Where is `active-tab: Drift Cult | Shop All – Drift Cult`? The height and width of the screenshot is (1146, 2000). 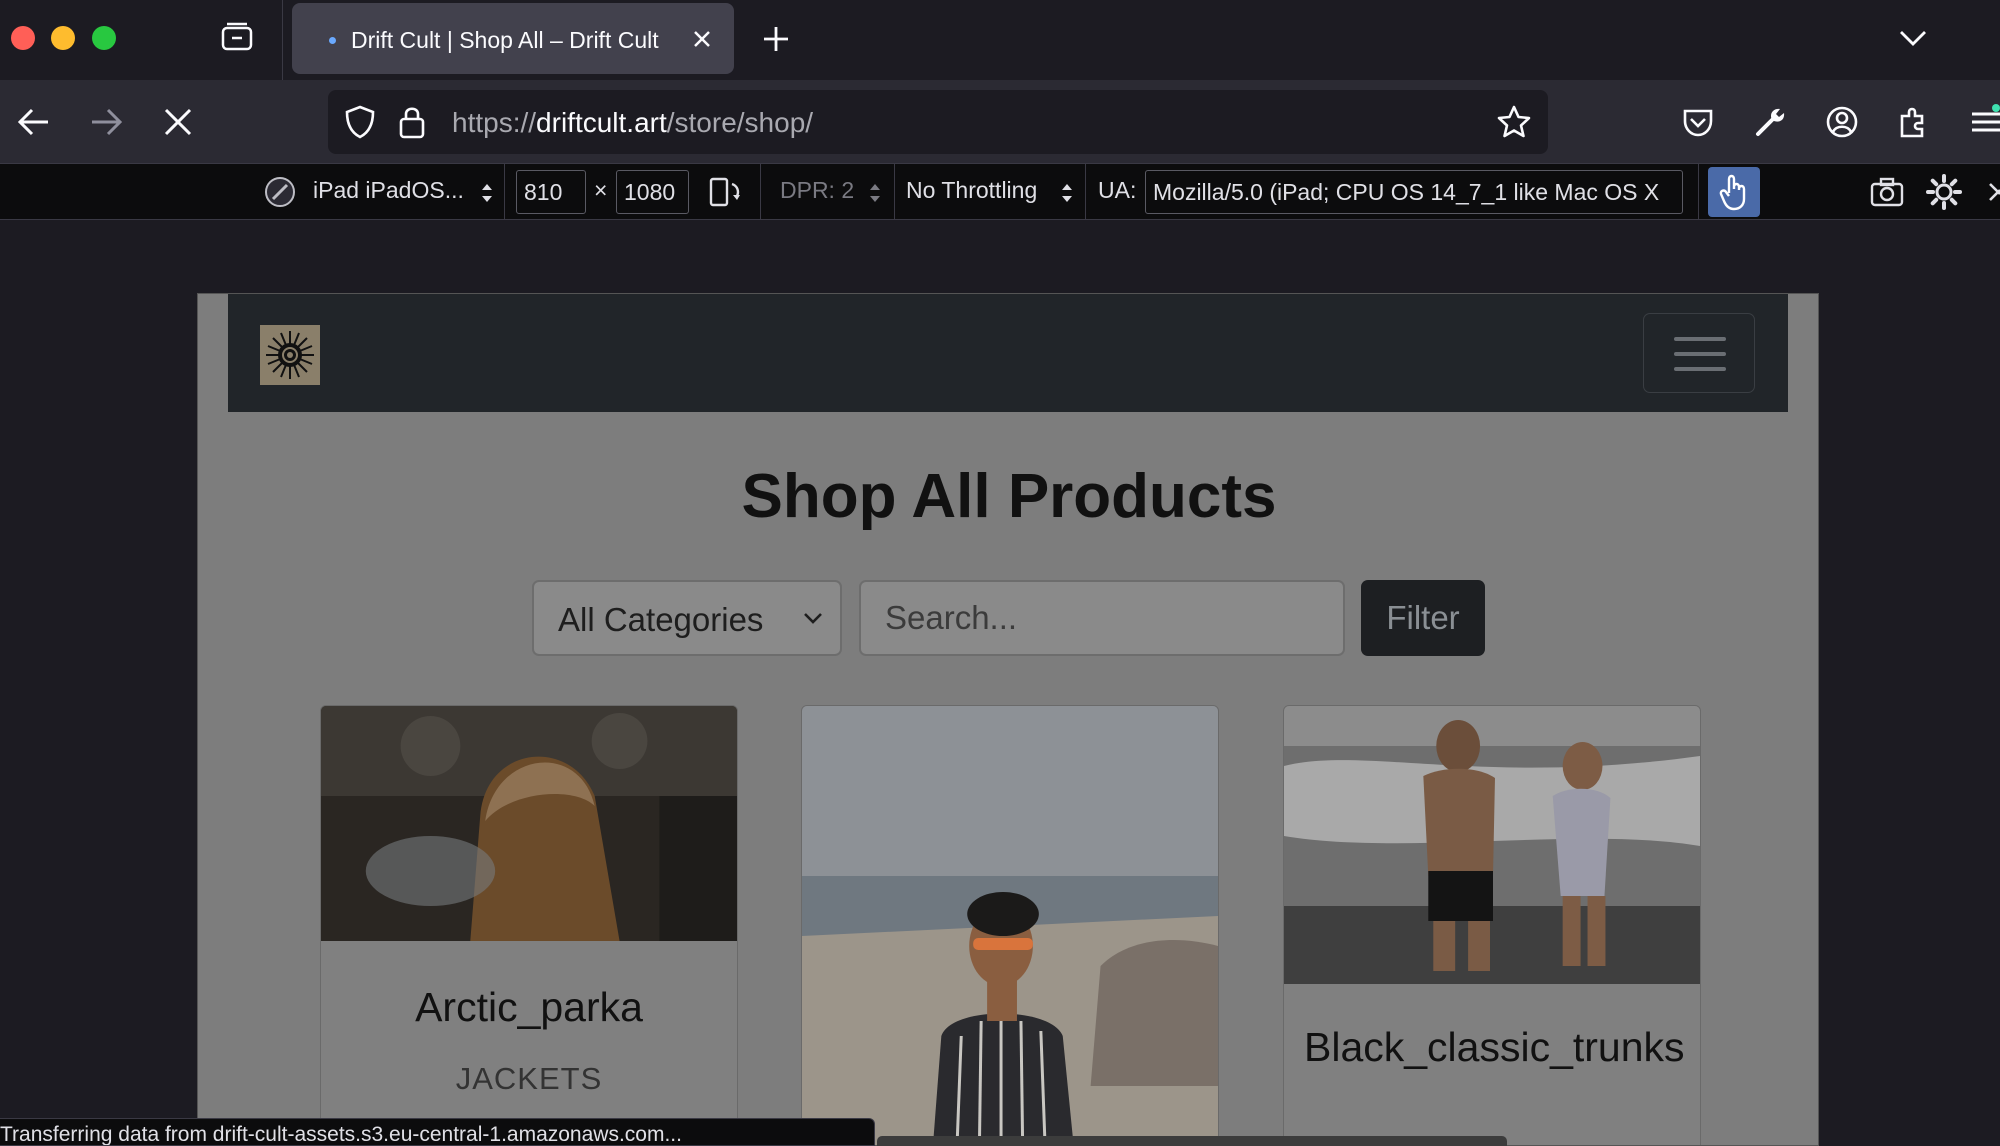 active-tab: Drift Cult | Shop All – Drift Cult is located at coordinates (513, 38).